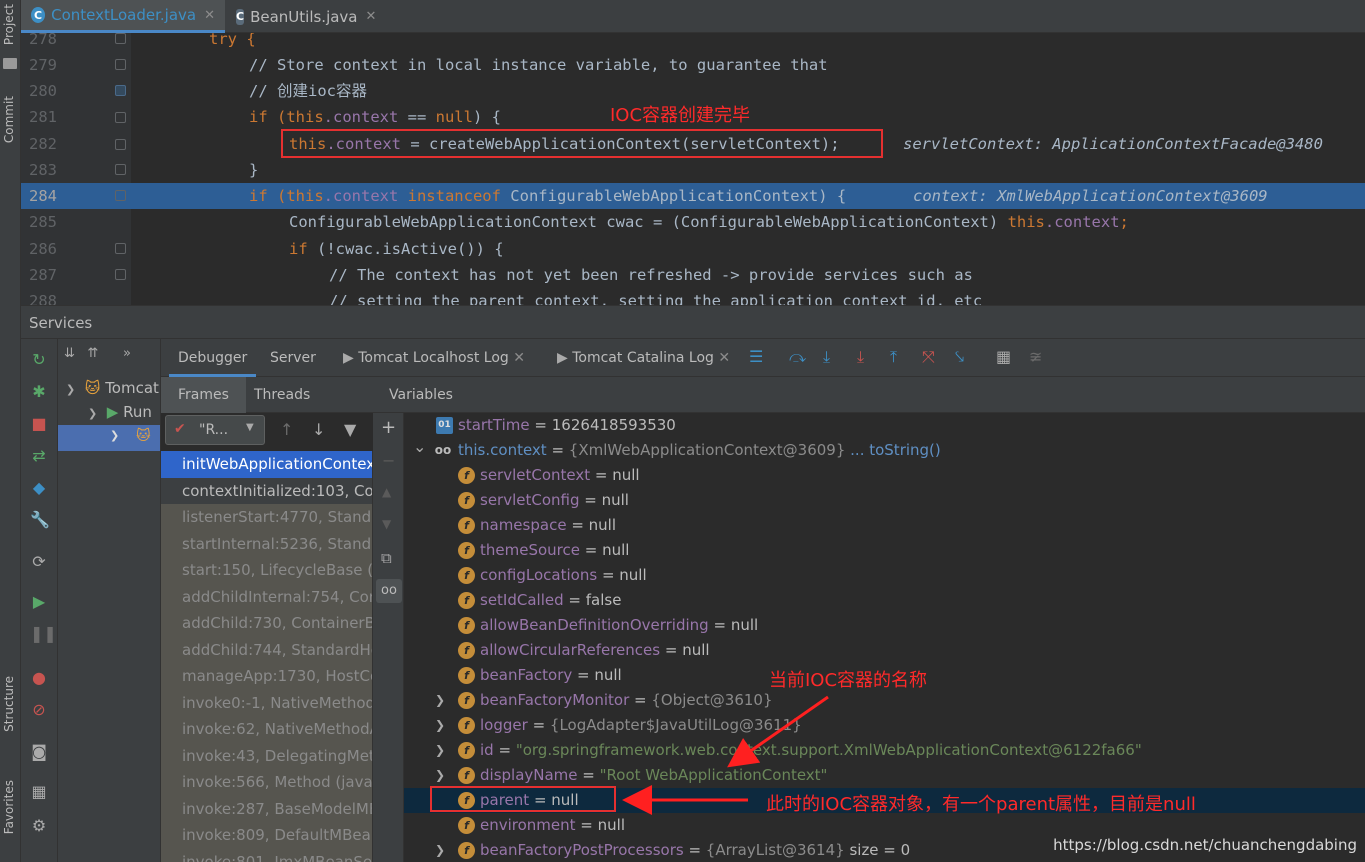 The height and width of the screenshot is (862, 1365). I want to click on expand-all-icon: ⇊, so click(69, 353).